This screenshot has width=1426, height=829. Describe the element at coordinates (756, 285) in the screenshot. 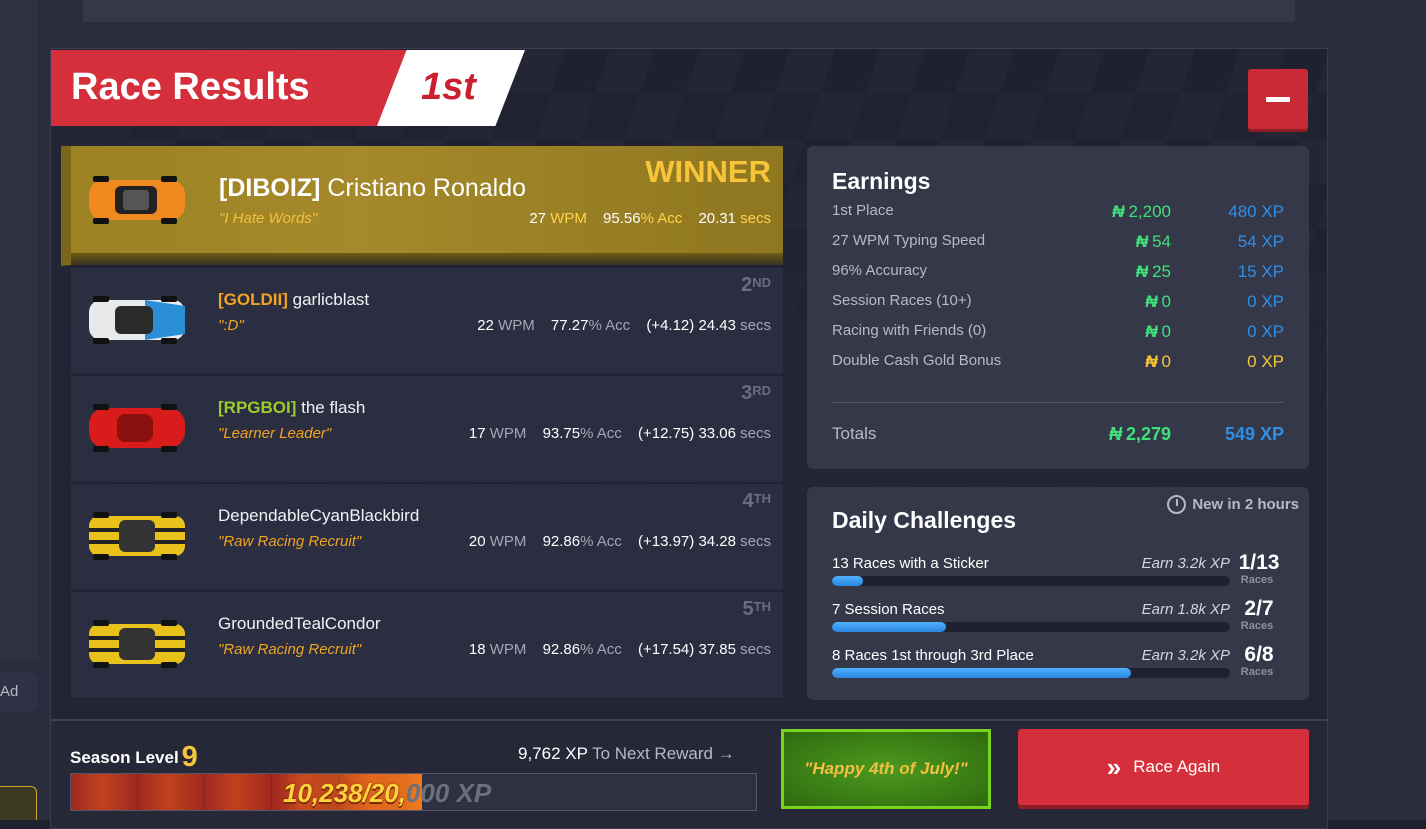

I see `place-label: 2ND` at that location.